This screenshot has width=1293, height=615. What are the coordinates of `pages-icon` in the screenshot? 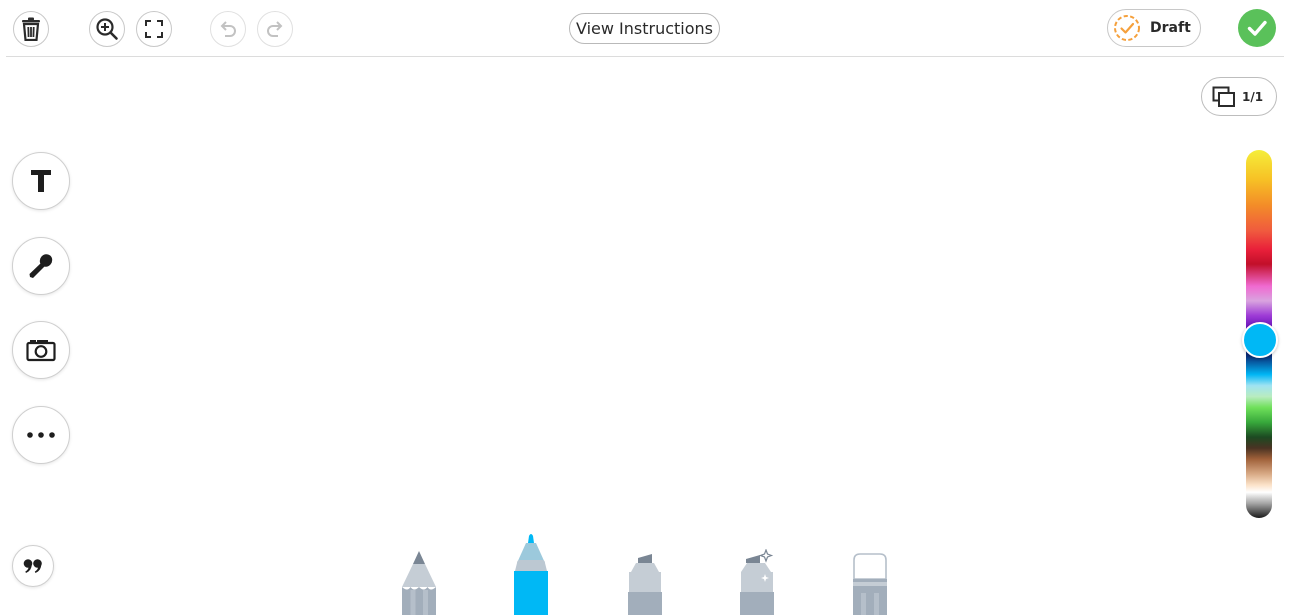 It's located at (1223, 96).